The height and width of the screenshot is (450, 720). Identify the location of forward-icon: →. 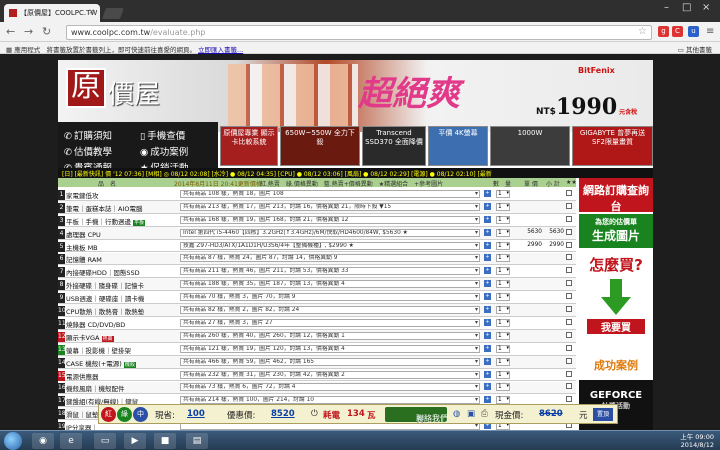
(28, 31).